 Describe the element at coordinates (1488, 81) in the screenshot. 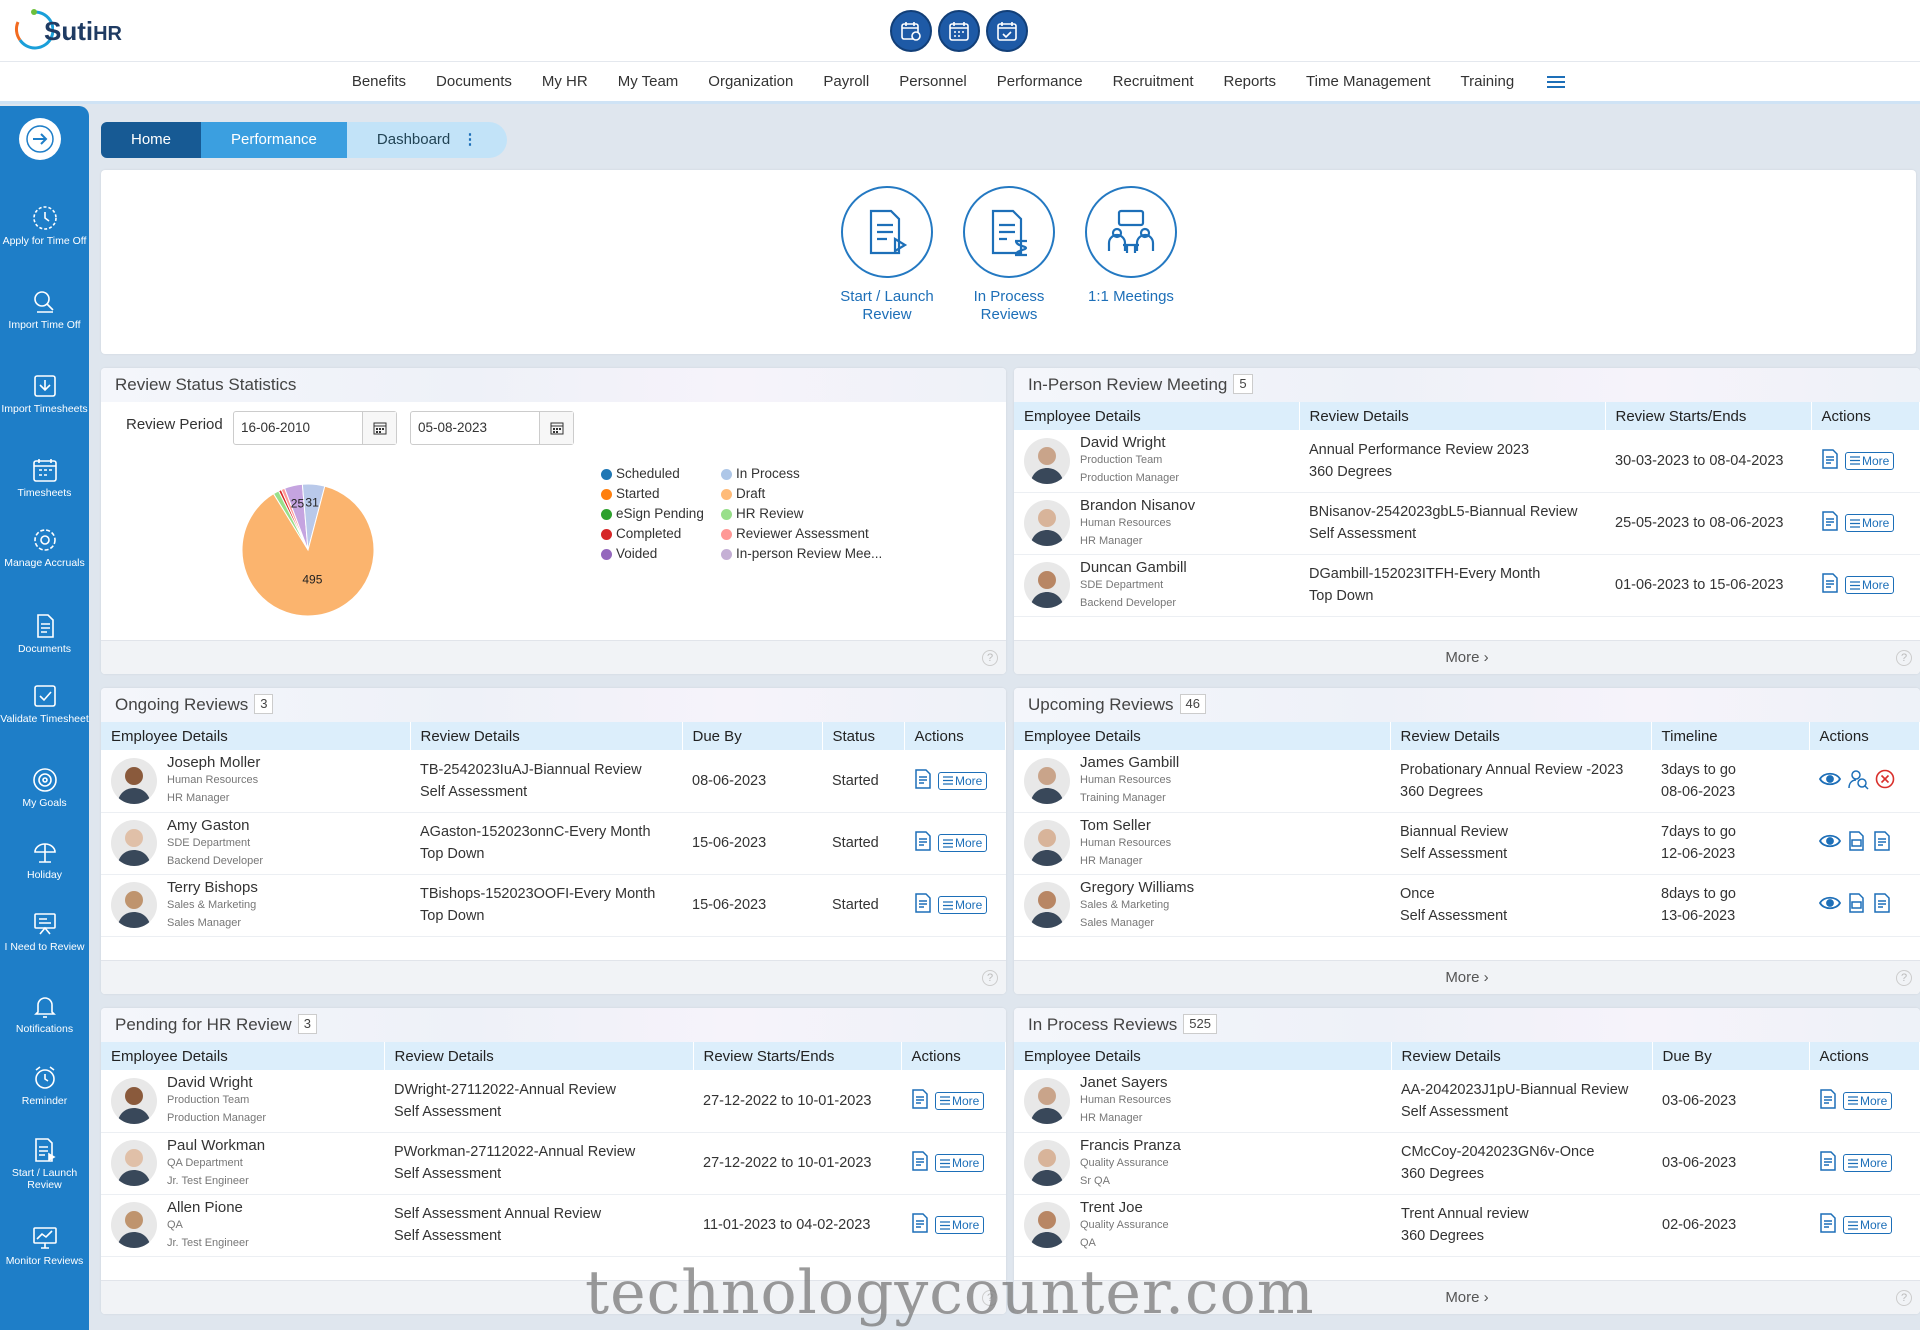

I see `nav-training: Training` at that location.